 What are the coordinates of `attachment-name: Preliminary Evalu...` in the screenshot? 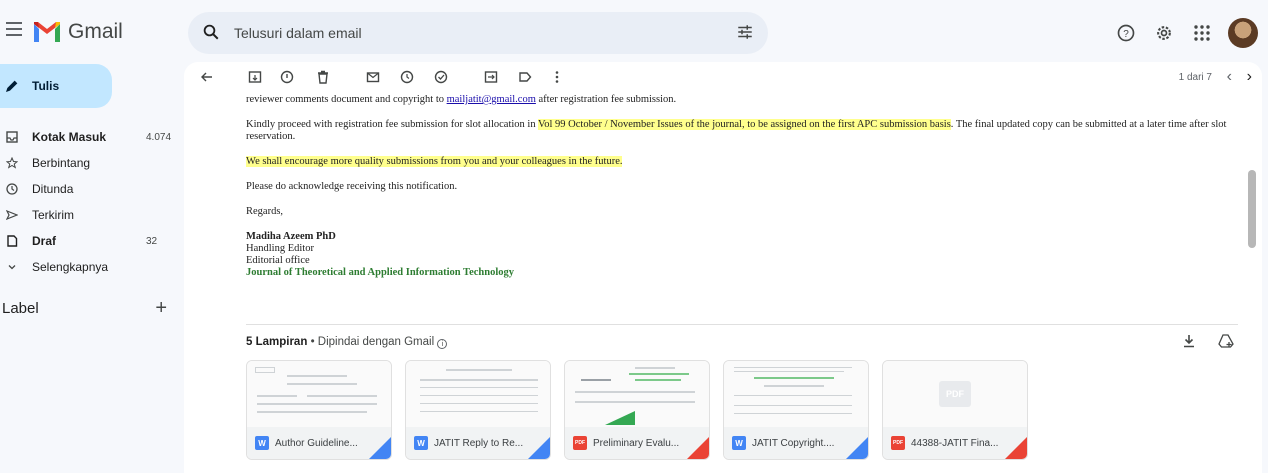 It's located at (636, 443).